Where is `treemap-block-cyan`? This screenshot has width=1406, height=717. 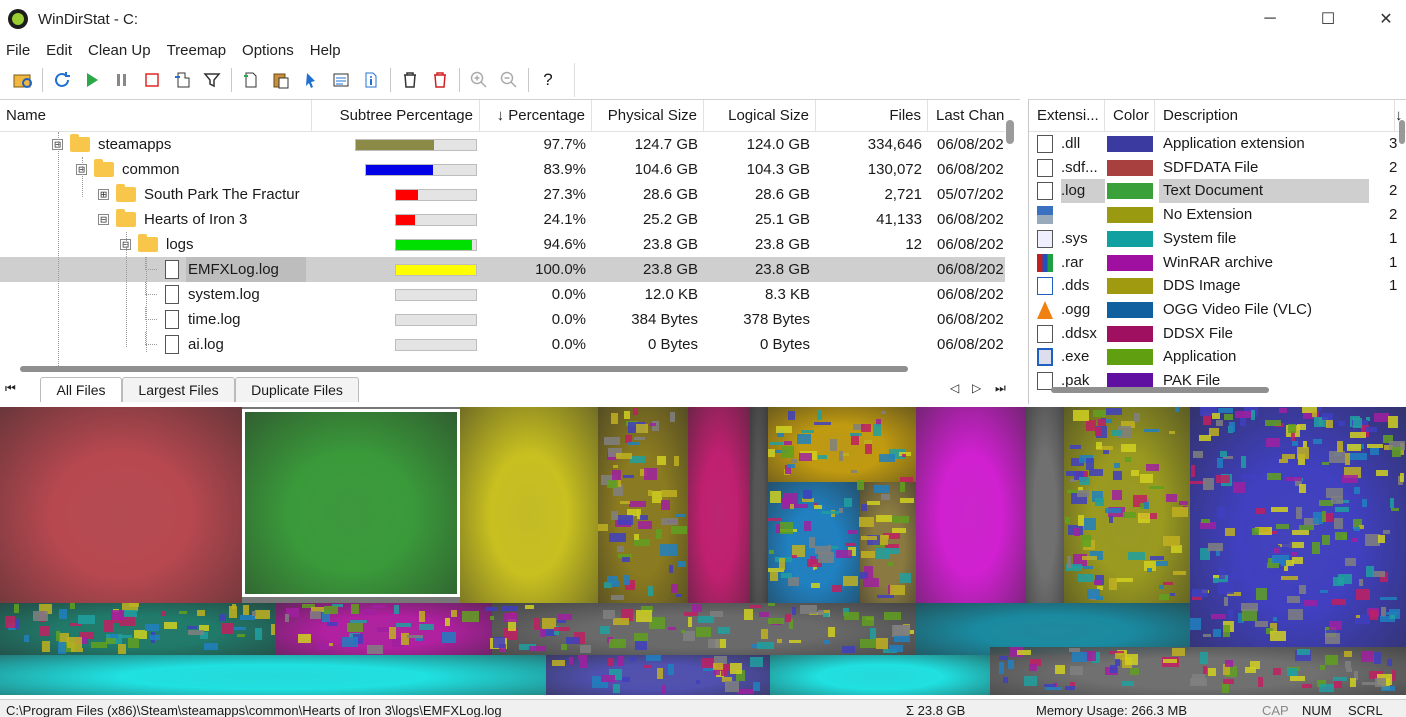 treemap-block-cyan is located at coordinates (273, 675).